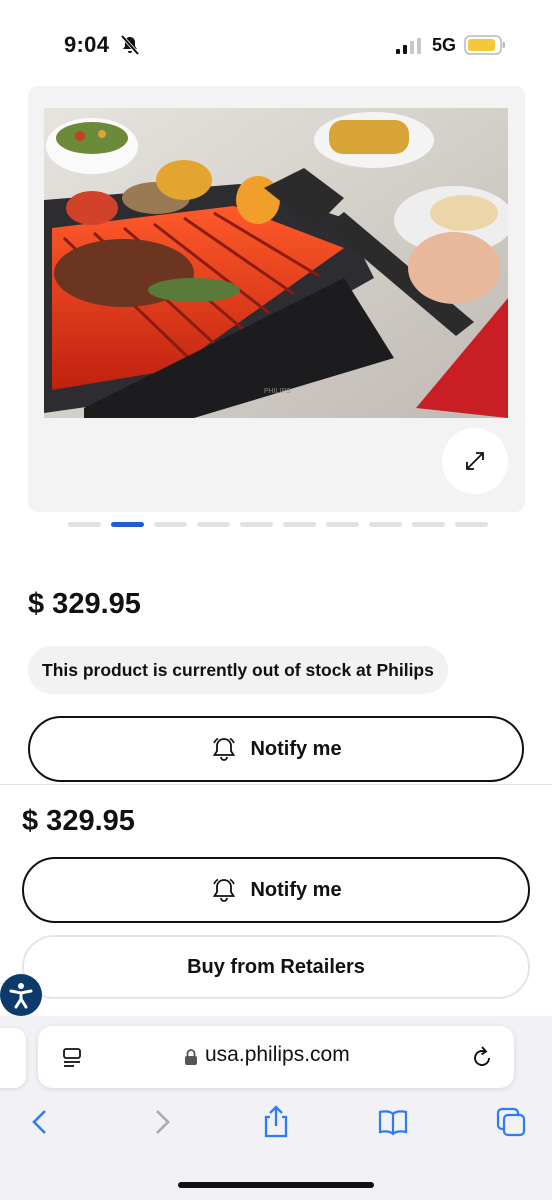 The width and height of the screenshot is (552, 1200). I want to click on buy-from-retailers-button: Buy from Retailers, so click(276, 967).